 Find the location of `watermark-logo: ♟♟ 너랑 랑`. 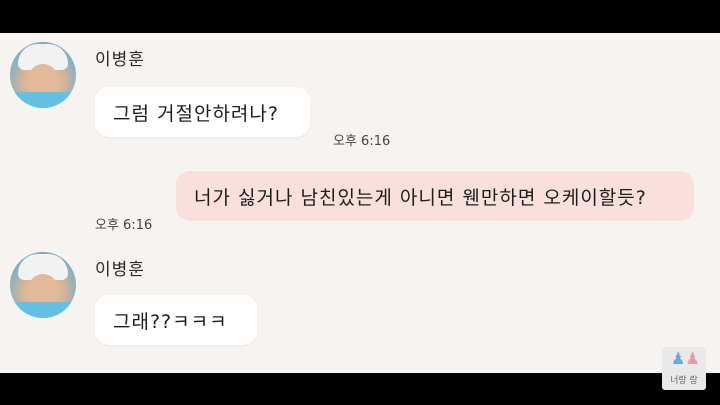

watermark-logo: ♟♟ 너랑 랑 is located at coordinates (684, 368).